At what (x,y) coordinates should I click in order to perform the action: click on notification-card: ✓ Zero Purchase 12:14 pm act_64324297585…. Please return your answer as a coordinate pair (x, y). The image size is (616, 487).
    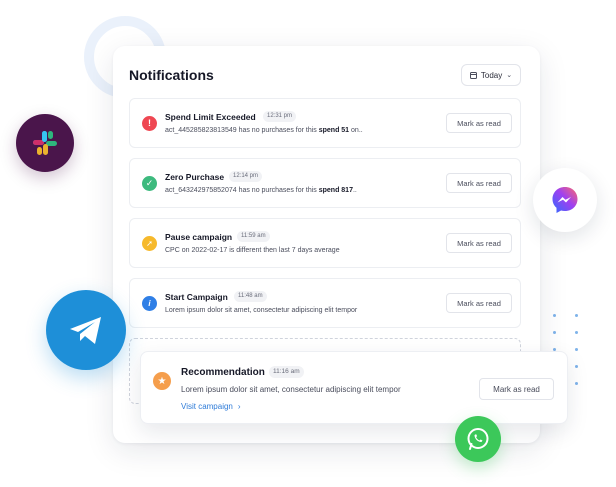
    Looking at the image, I should click on (325, 183).